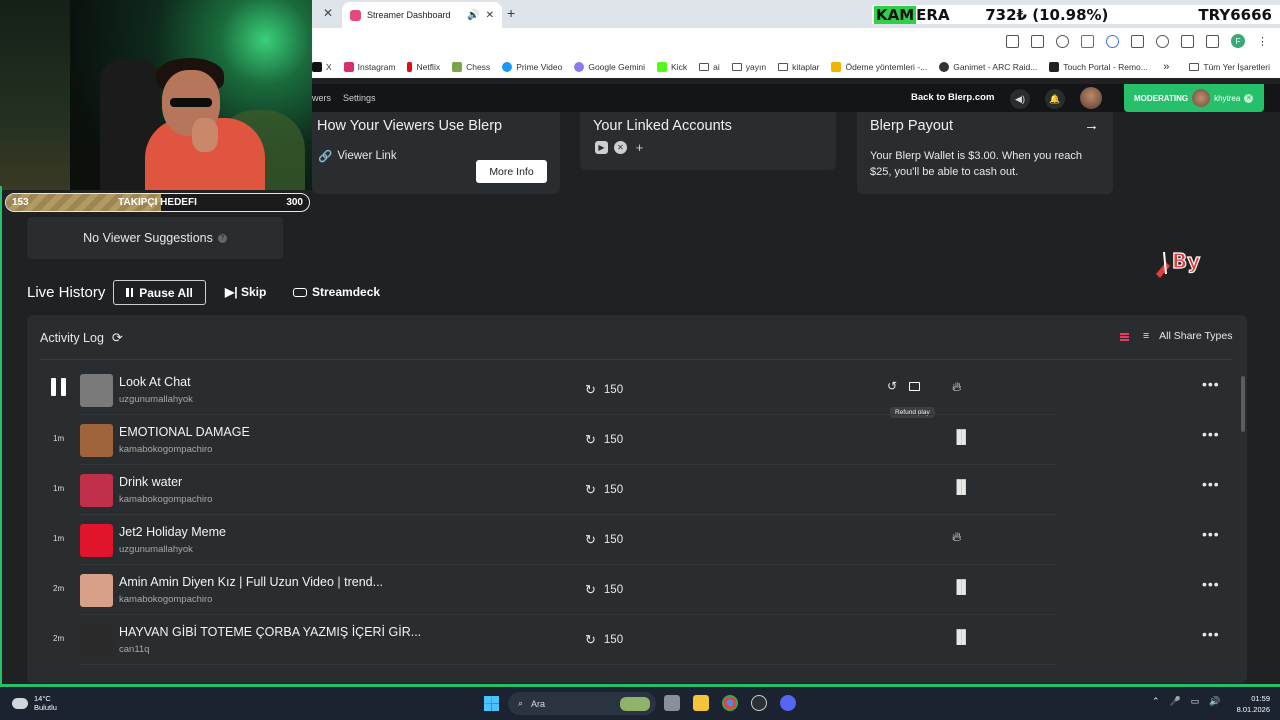 The height and width of the screenshot is (720, 1280). I want to click on translate-icon, so click(1012, 41).